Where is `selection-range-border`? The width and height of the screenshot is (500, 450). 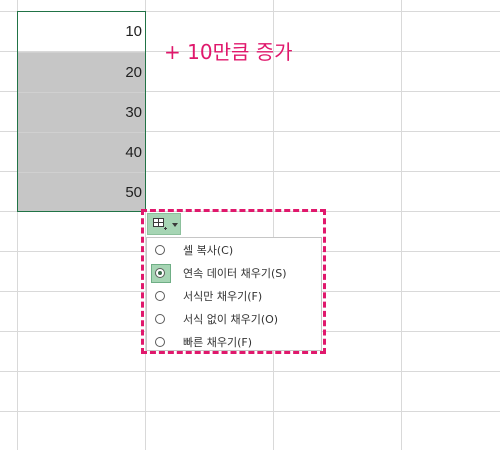
selection-range-border is located at coordinates (81, 111).